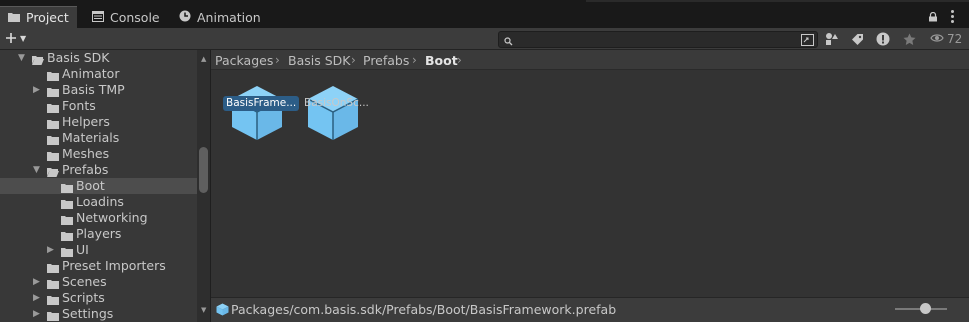 This screenshot has width=969, height=322. I want to click on tree-item: Materials, so click(98, 138).